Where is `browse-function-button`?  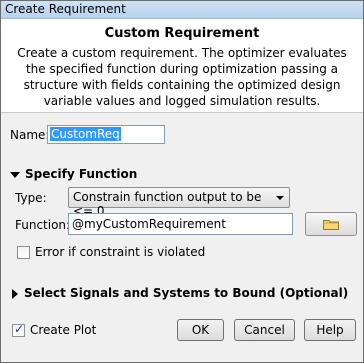 browse-function-button is located at coordinates (331, 224).